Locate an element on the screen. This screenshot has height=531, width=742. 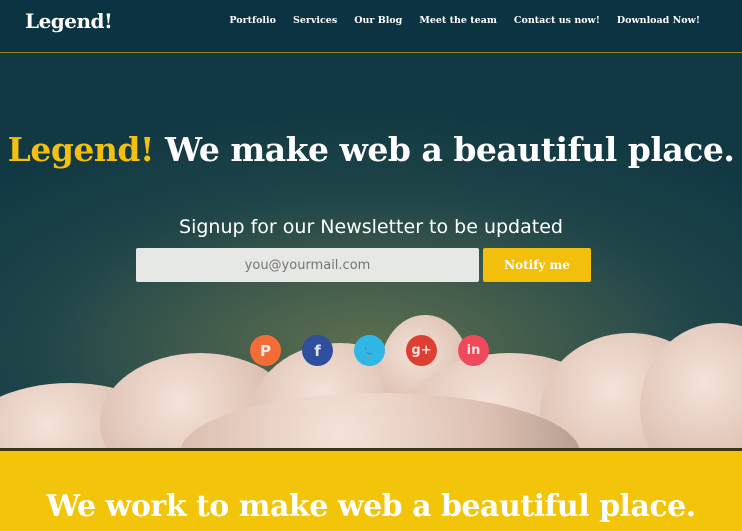
linkedin-icon: in is located at coordinates (473, 350).